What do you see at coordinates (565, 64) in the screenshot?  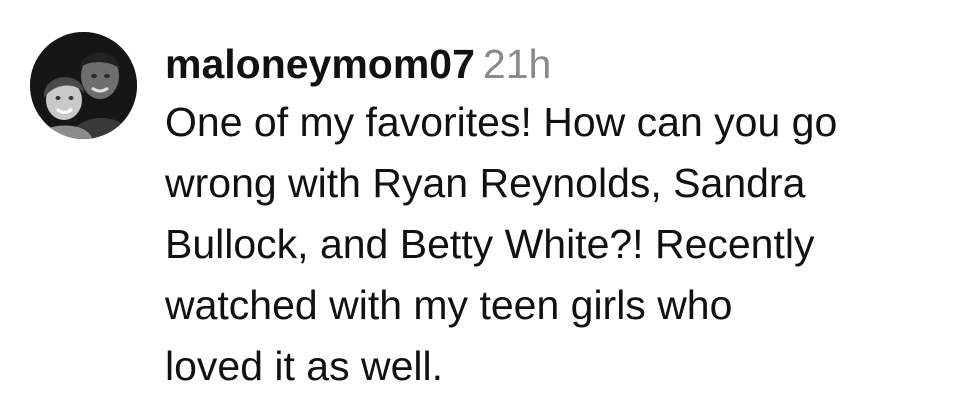 I see `comment-header: maloneymom07 21h` at bounding box center [565, 64].